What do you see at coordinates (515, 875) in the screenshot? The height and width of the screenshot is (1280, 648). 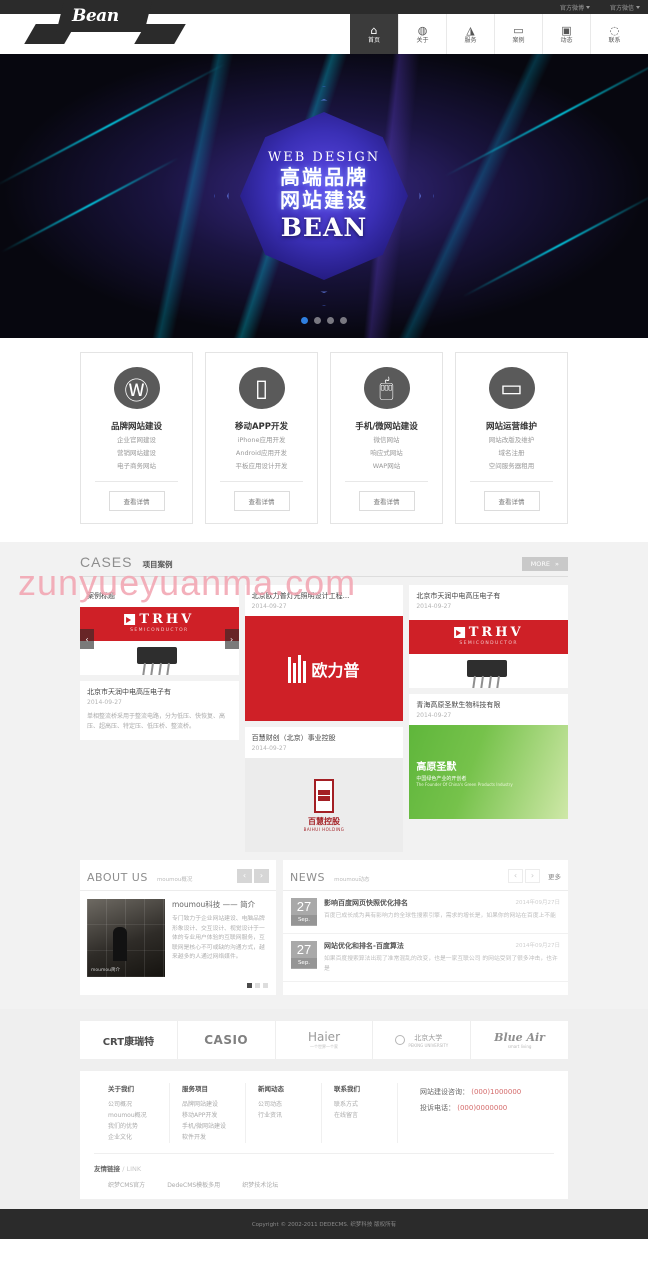 I see `news-prev-button: ‹` at bounding box center [515, 875].